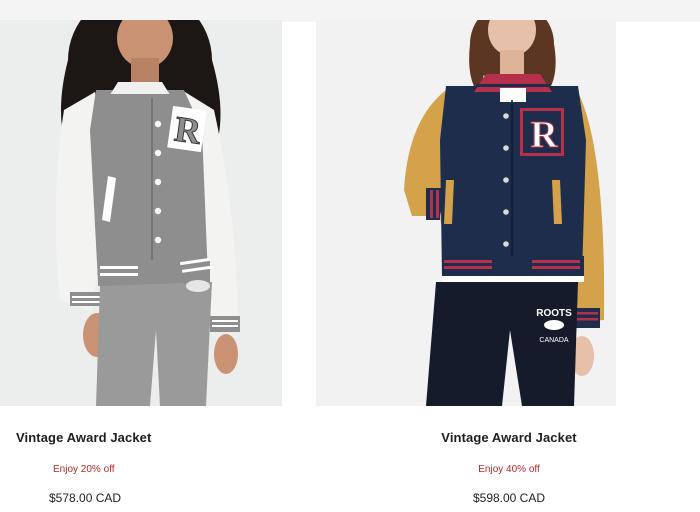 This screenshot has height=512, width=700. Describe the element at coordinates (554, 313) in the screenshot. I see `svg-text: ROOTS` at that location.